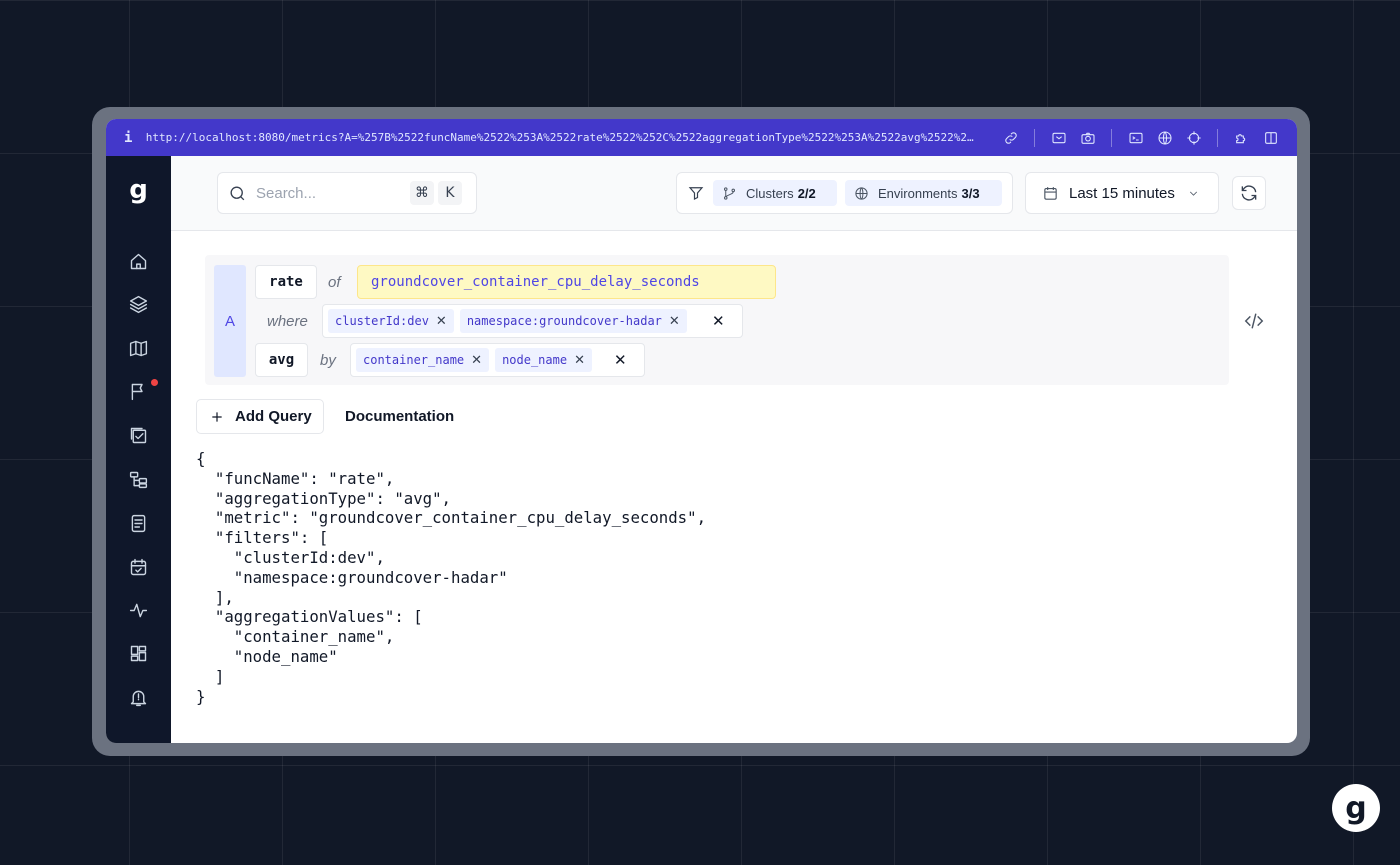 This screenshot has width=1400, height=865. What do you see at coordinates (286, 282) in the screenshot?
I see `function-select: rate` at bounding box center [286, 282].